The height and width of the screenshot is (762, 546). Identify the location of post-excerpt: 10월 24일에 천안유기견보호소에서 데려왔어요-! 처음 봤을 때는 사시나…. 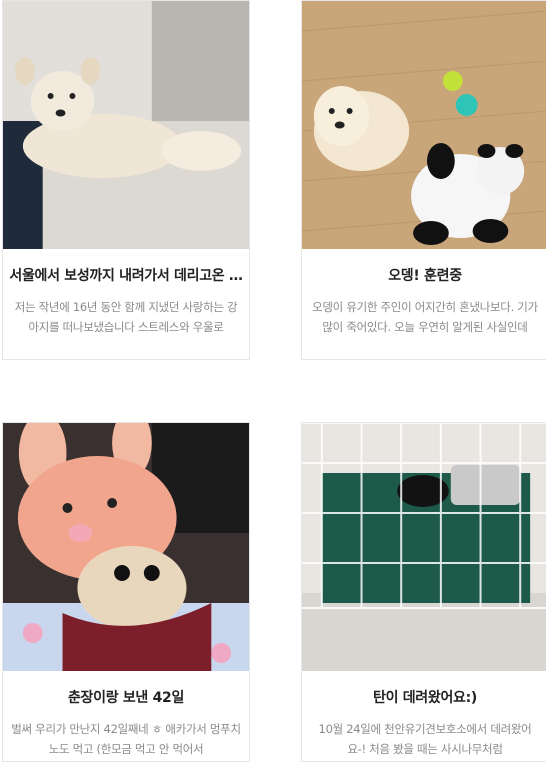
(425, 739).